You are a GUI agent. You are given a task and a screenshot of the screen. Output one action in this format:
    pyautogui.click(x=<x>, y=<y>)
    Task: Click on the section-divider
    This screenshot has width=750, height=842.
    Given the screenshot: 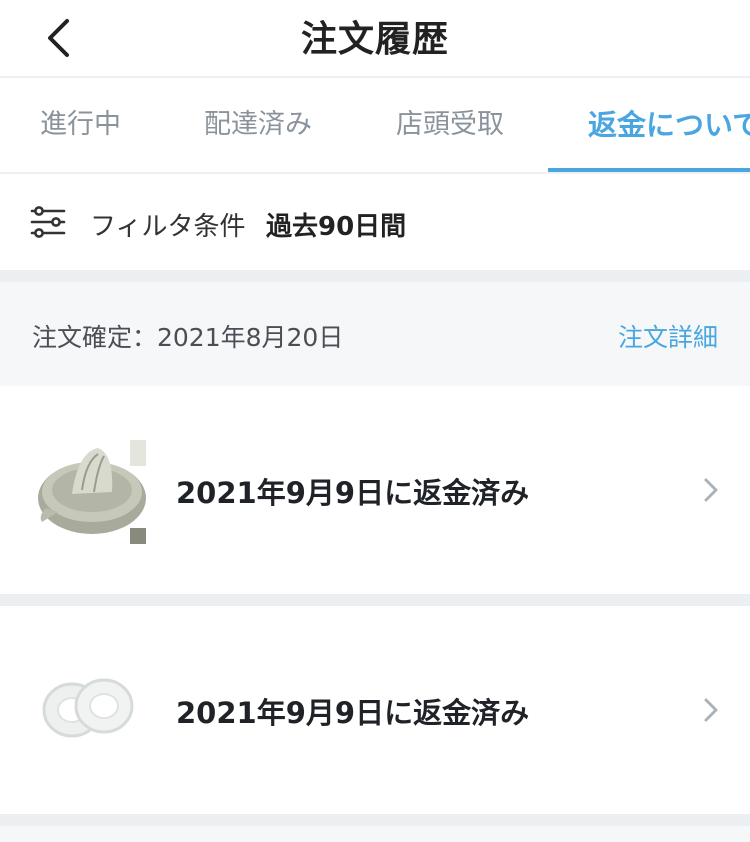 What is the action you would take?
    pyautogui.click(x=375, y=276)
    